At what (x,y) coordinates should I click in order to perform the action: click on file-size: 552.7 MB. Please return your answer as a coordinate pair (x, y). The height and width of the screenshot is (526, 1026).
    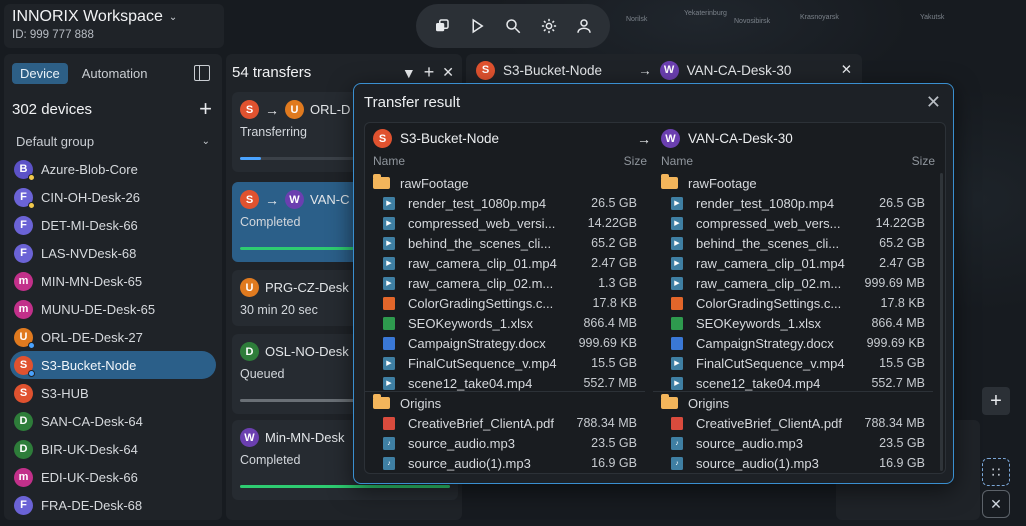
    Looking at the image, I should click on (610, 383).